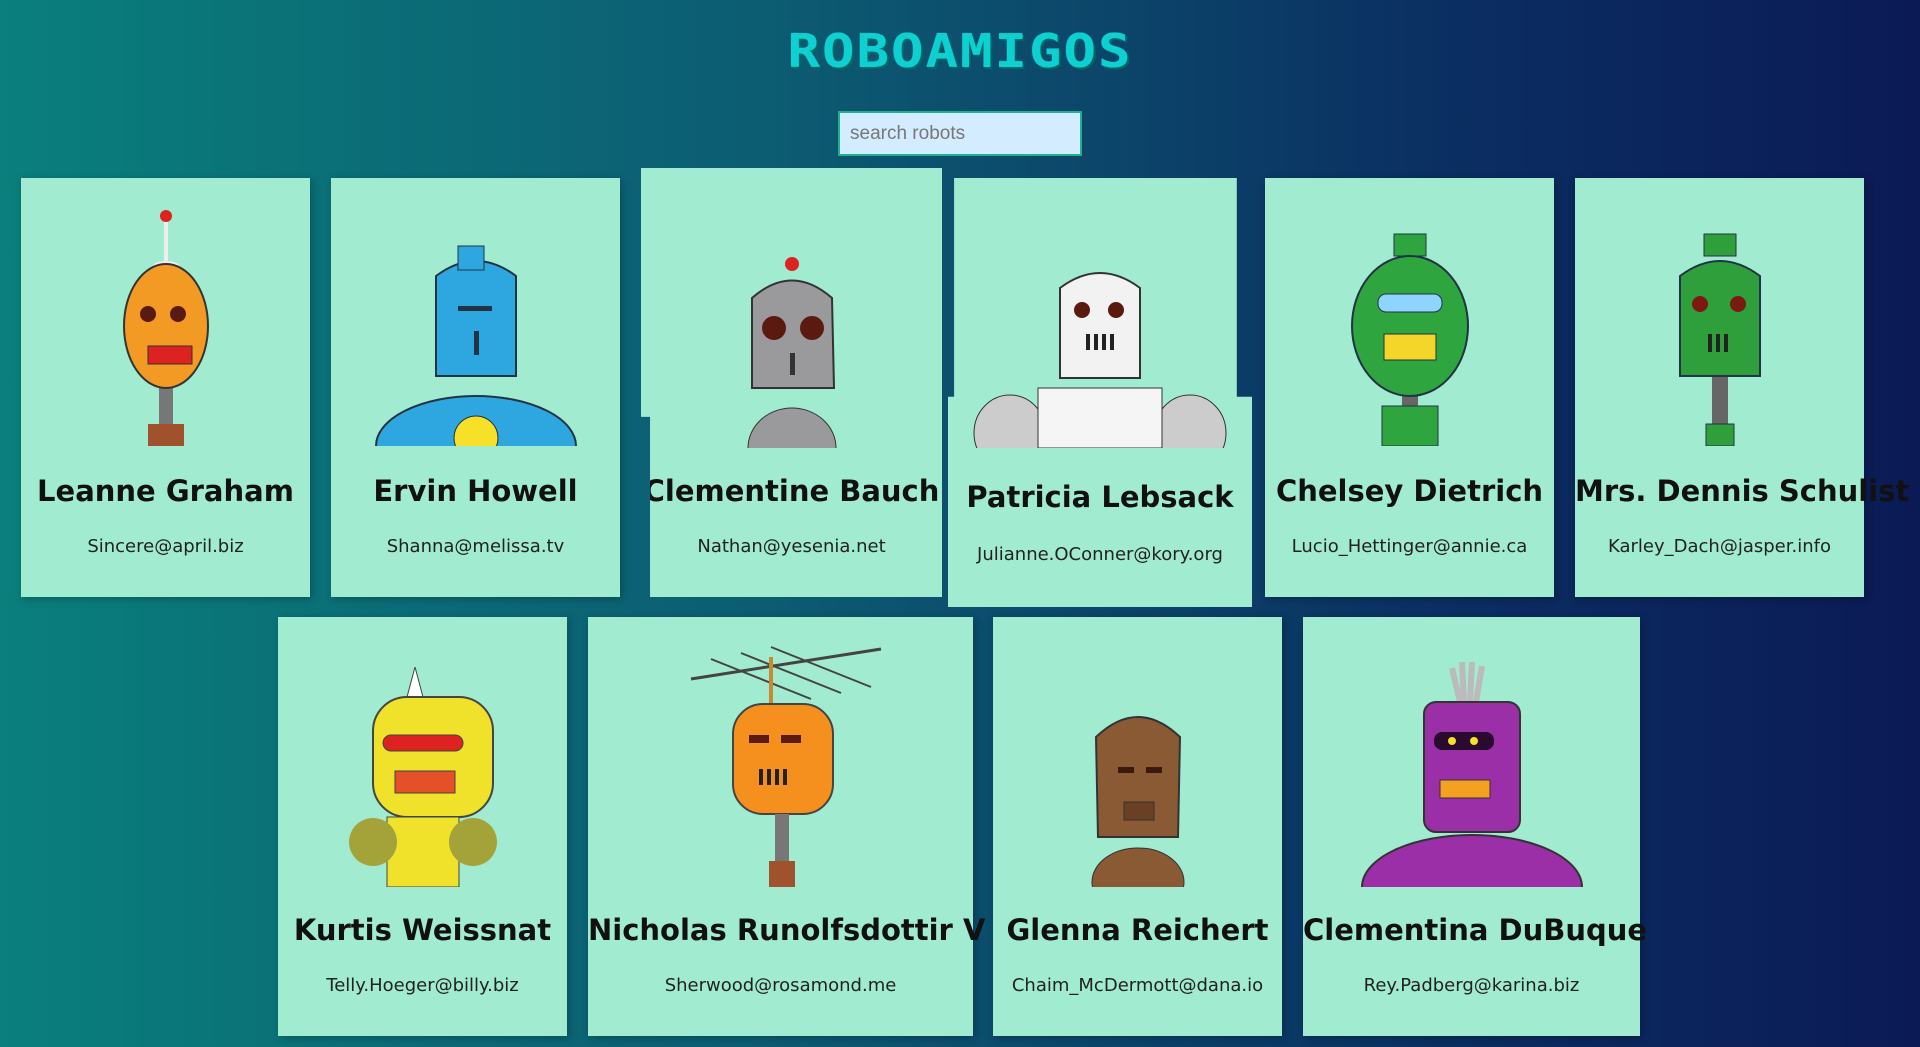 Image resolution: width=1920 pixels, height=1047 pixels. Describe the element at coordinates (1137, 930) in the screenshot. I see `robot-name: Glenna Reichert` at that location.